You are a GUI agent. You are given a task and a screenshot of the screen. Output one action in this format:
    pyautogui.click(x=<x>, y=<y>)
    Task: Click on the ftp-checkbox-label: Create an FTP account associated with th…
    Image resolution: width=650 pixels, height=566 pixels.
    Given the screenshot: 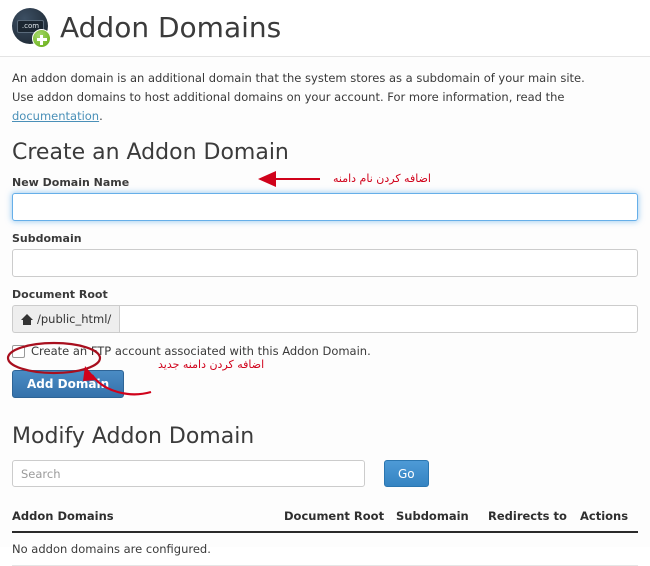 What is the action you would take?
    pyautogui.click(x=201, y=351)
    